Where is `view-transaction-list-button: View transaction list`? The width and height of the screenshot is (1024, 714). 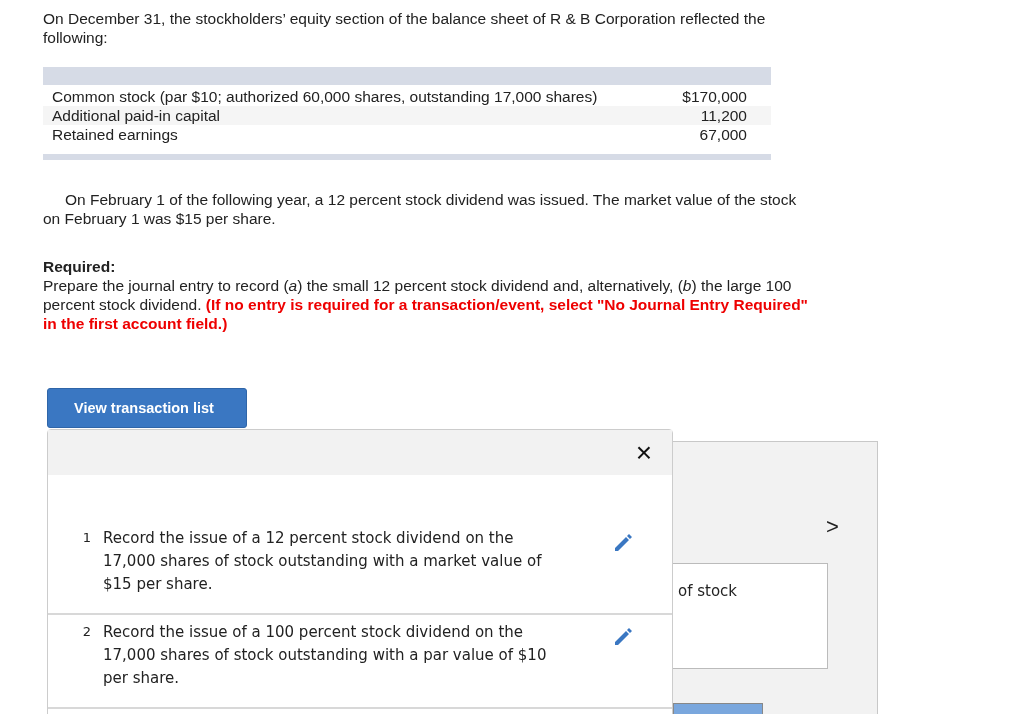 view-transaction-list-button: View transaction list is located at coordinates (147, 408).